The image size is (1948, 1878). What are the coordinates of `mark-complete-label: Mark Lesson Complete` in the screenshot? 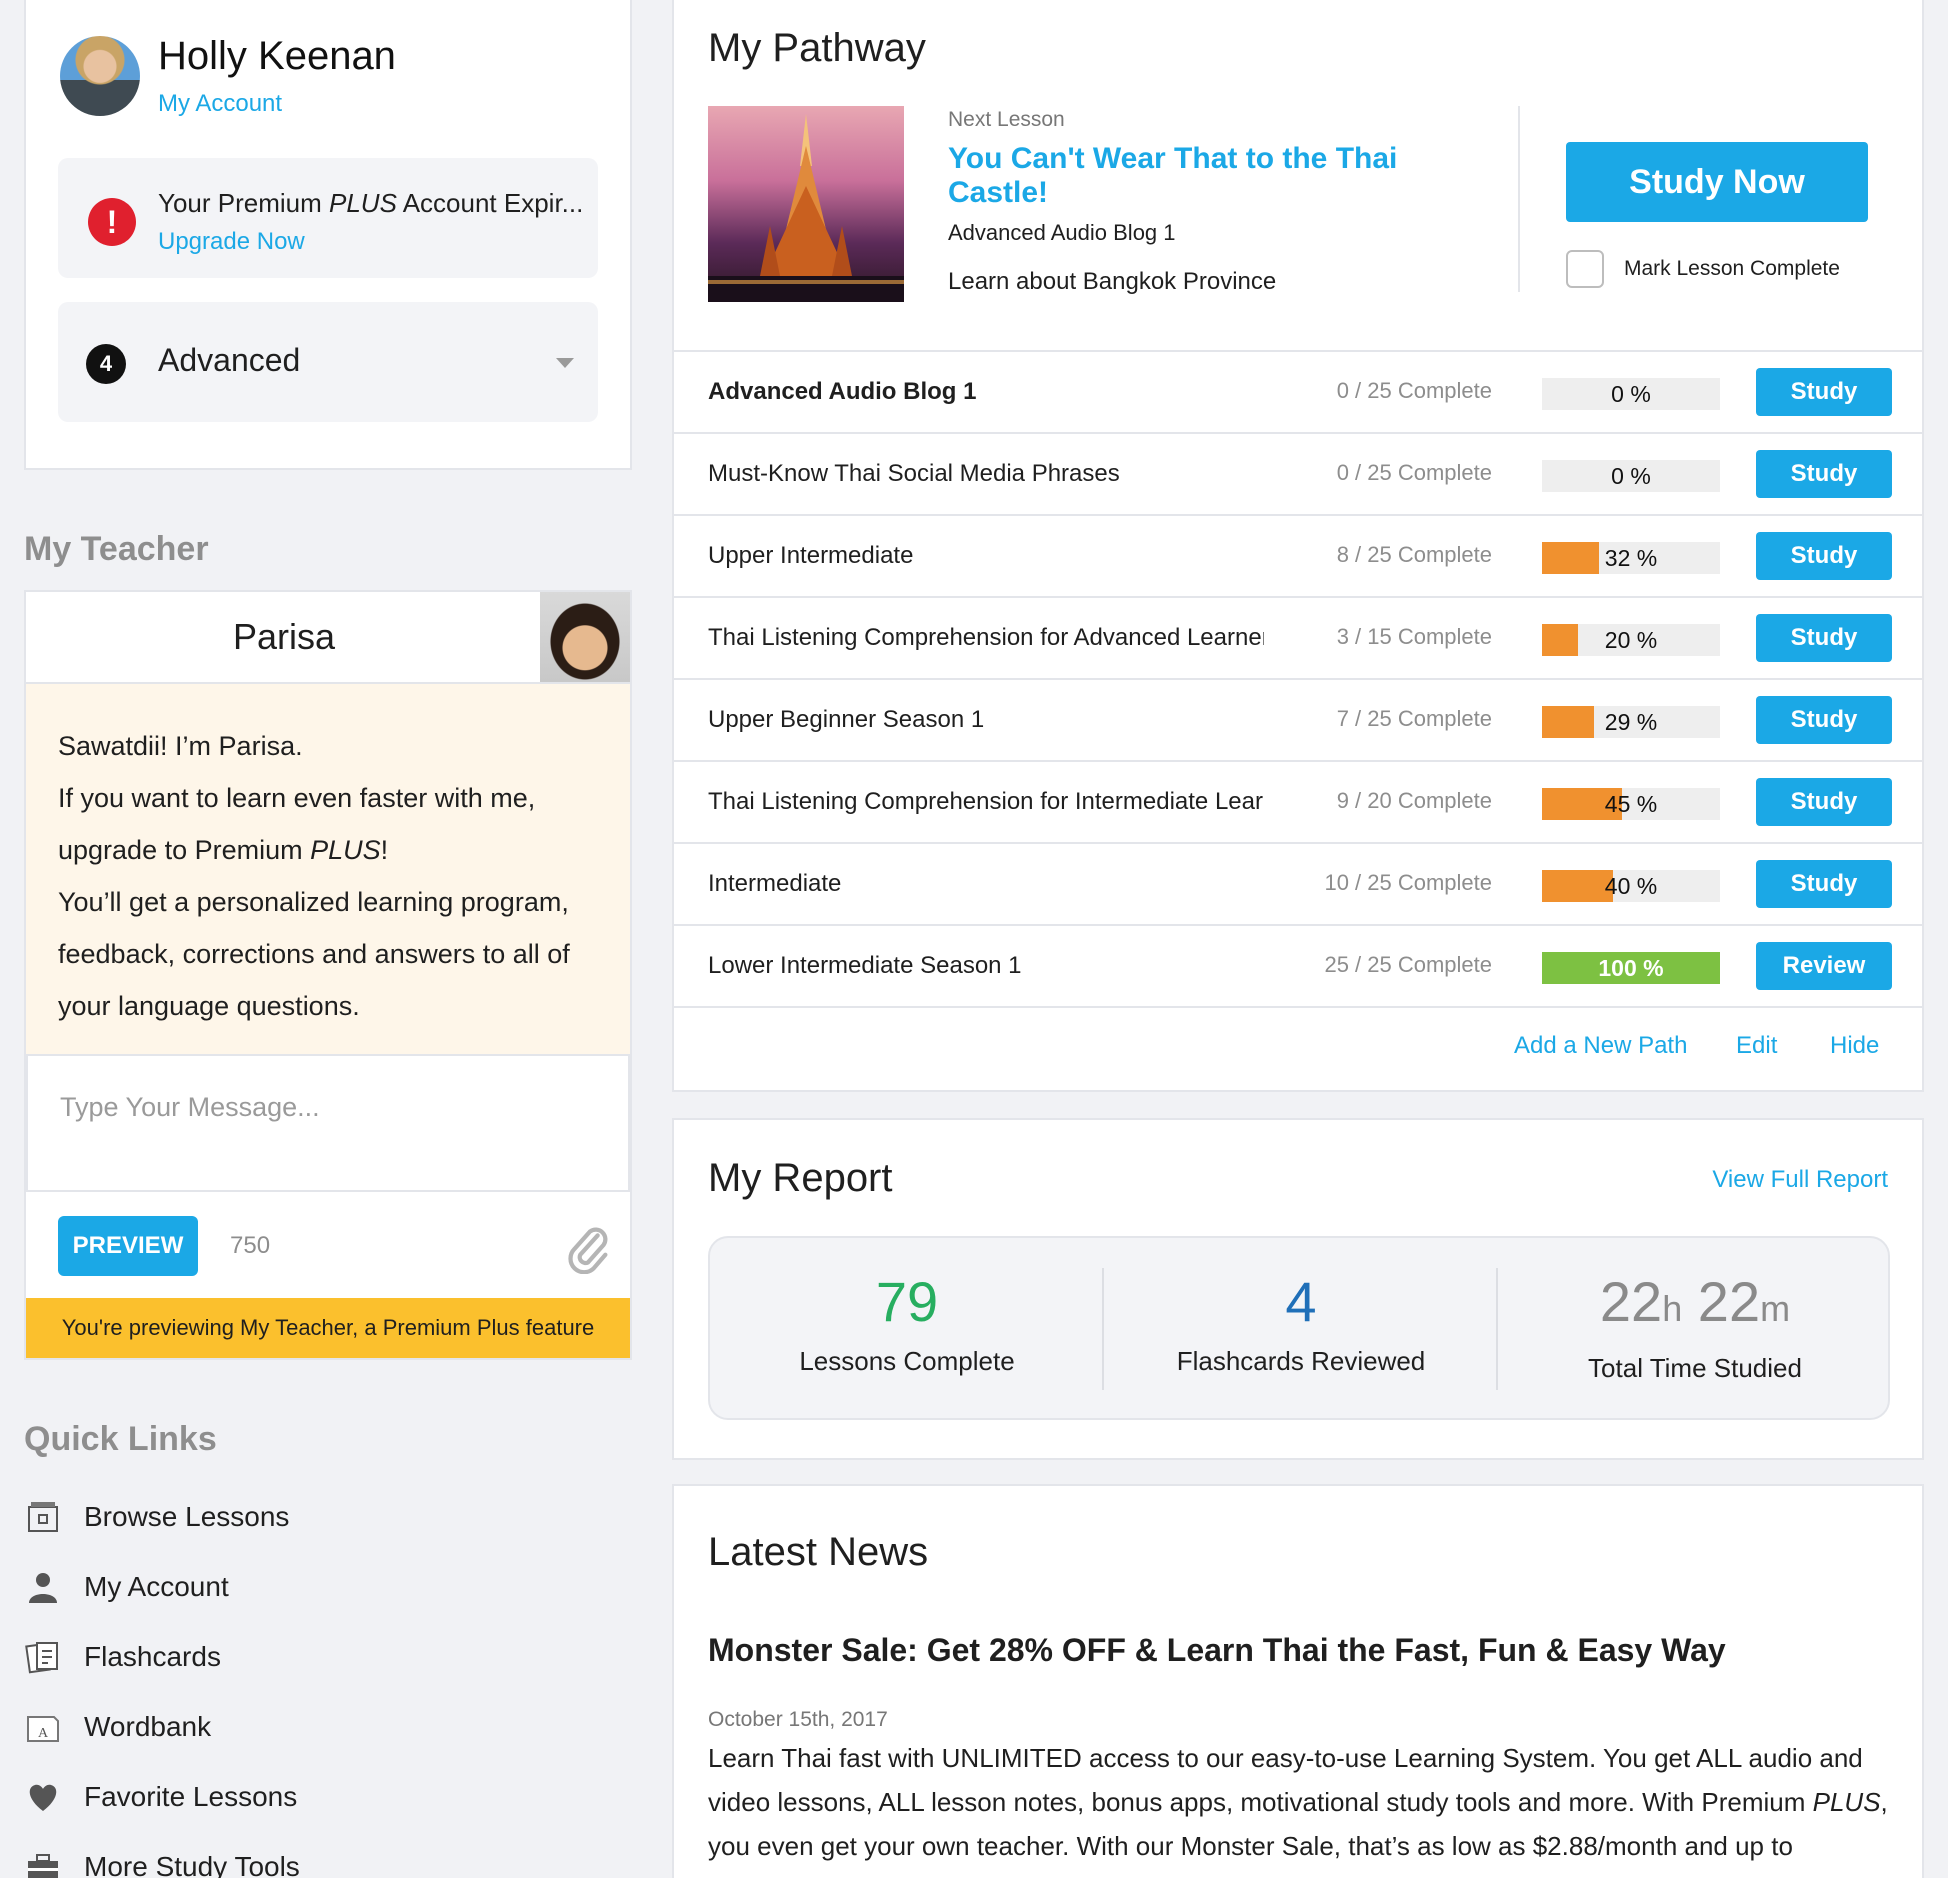 It's located at (1732, 268).